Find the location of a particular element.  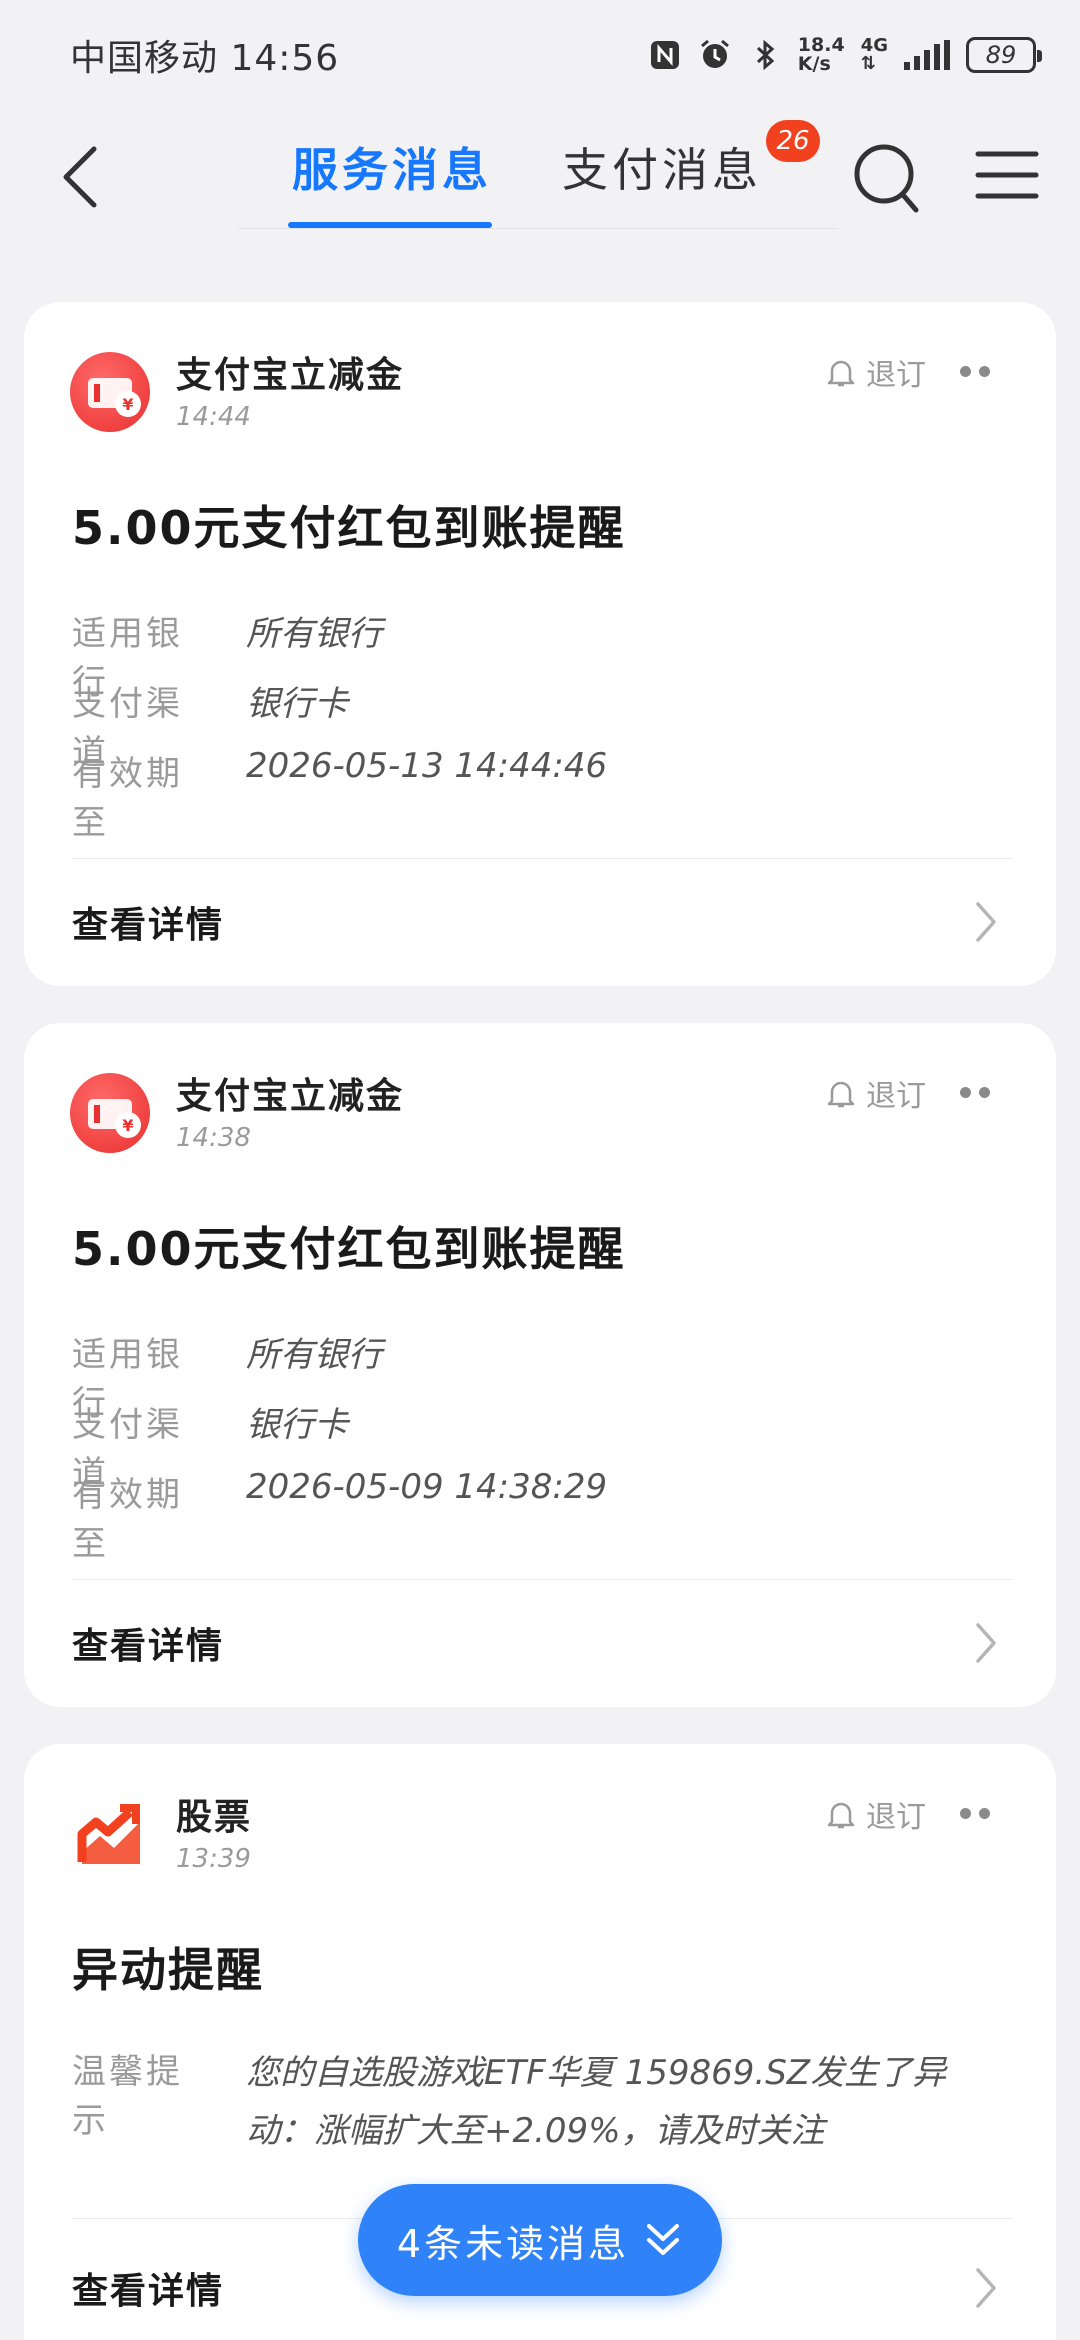

chevron-left-icon is located at coordinates (80, 177).